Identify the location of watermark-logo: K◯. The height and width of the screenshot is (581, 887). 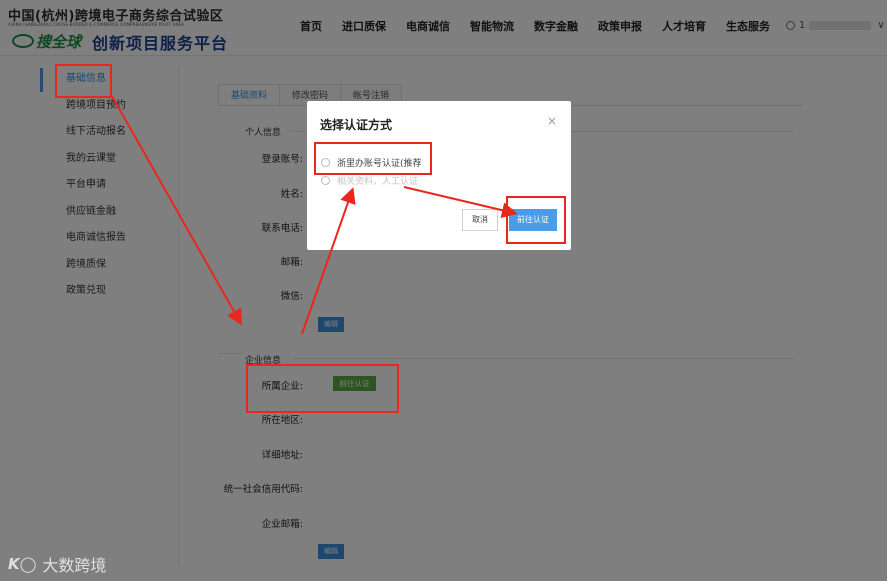
(22, 564).